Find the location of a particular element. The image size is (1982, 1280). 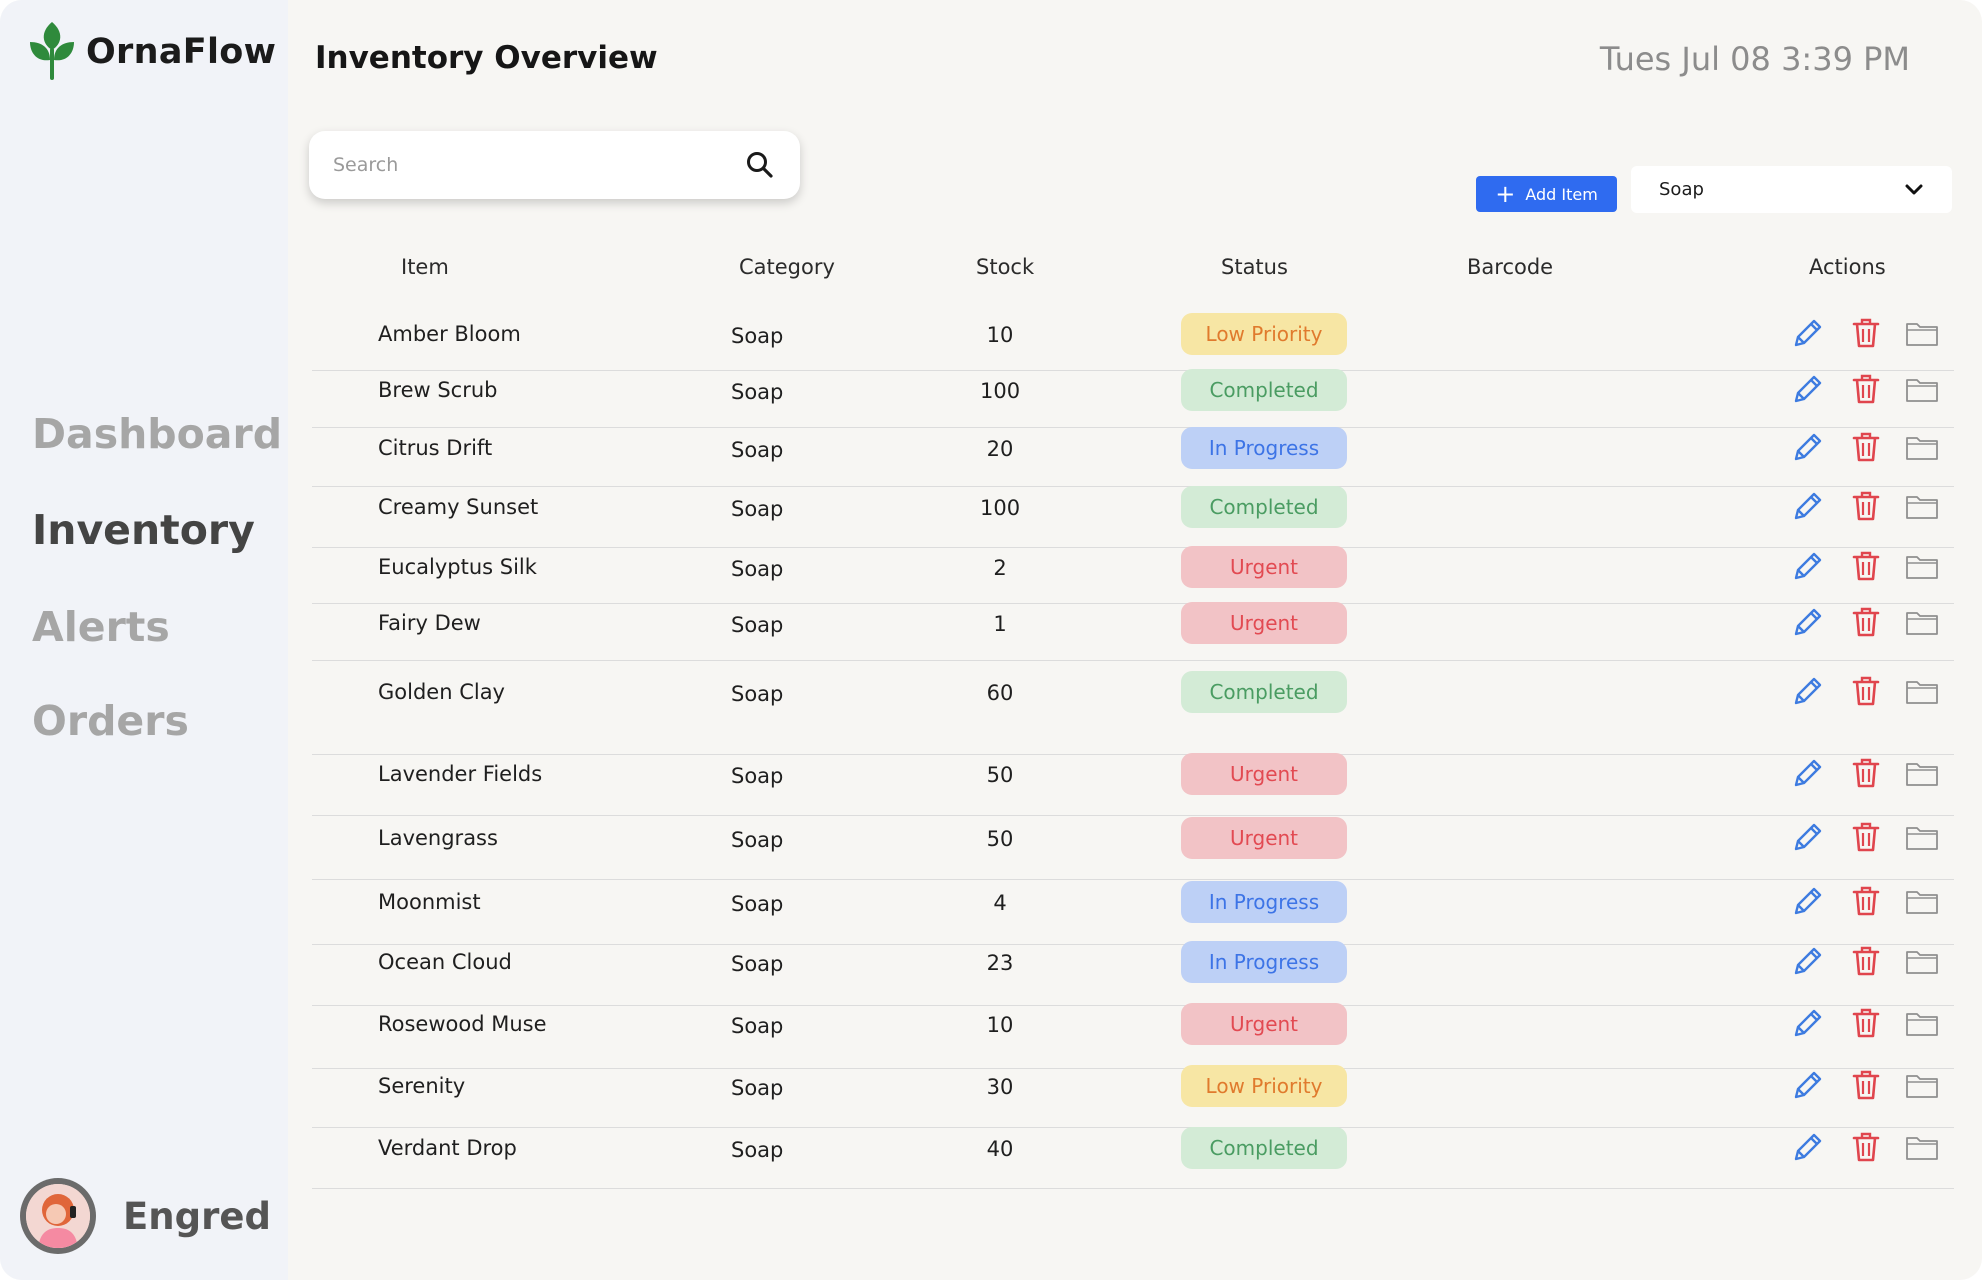

cell-category-ocean-cloud: Soap is located at coordinates (757, 964).